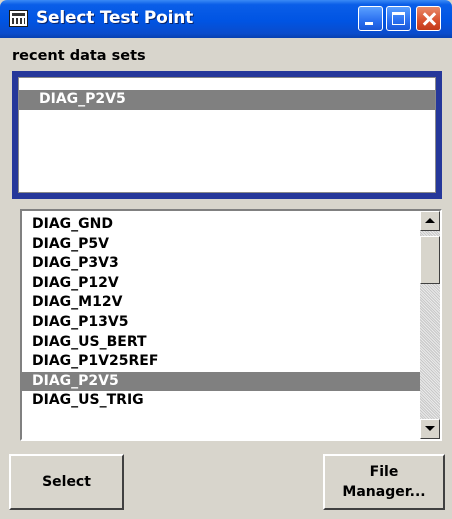 This screenshot has width=452, height=519. Describe the element at coordinates (430, 221) in the screenshot. I see `scroll-up-arrow-icon` at that location.